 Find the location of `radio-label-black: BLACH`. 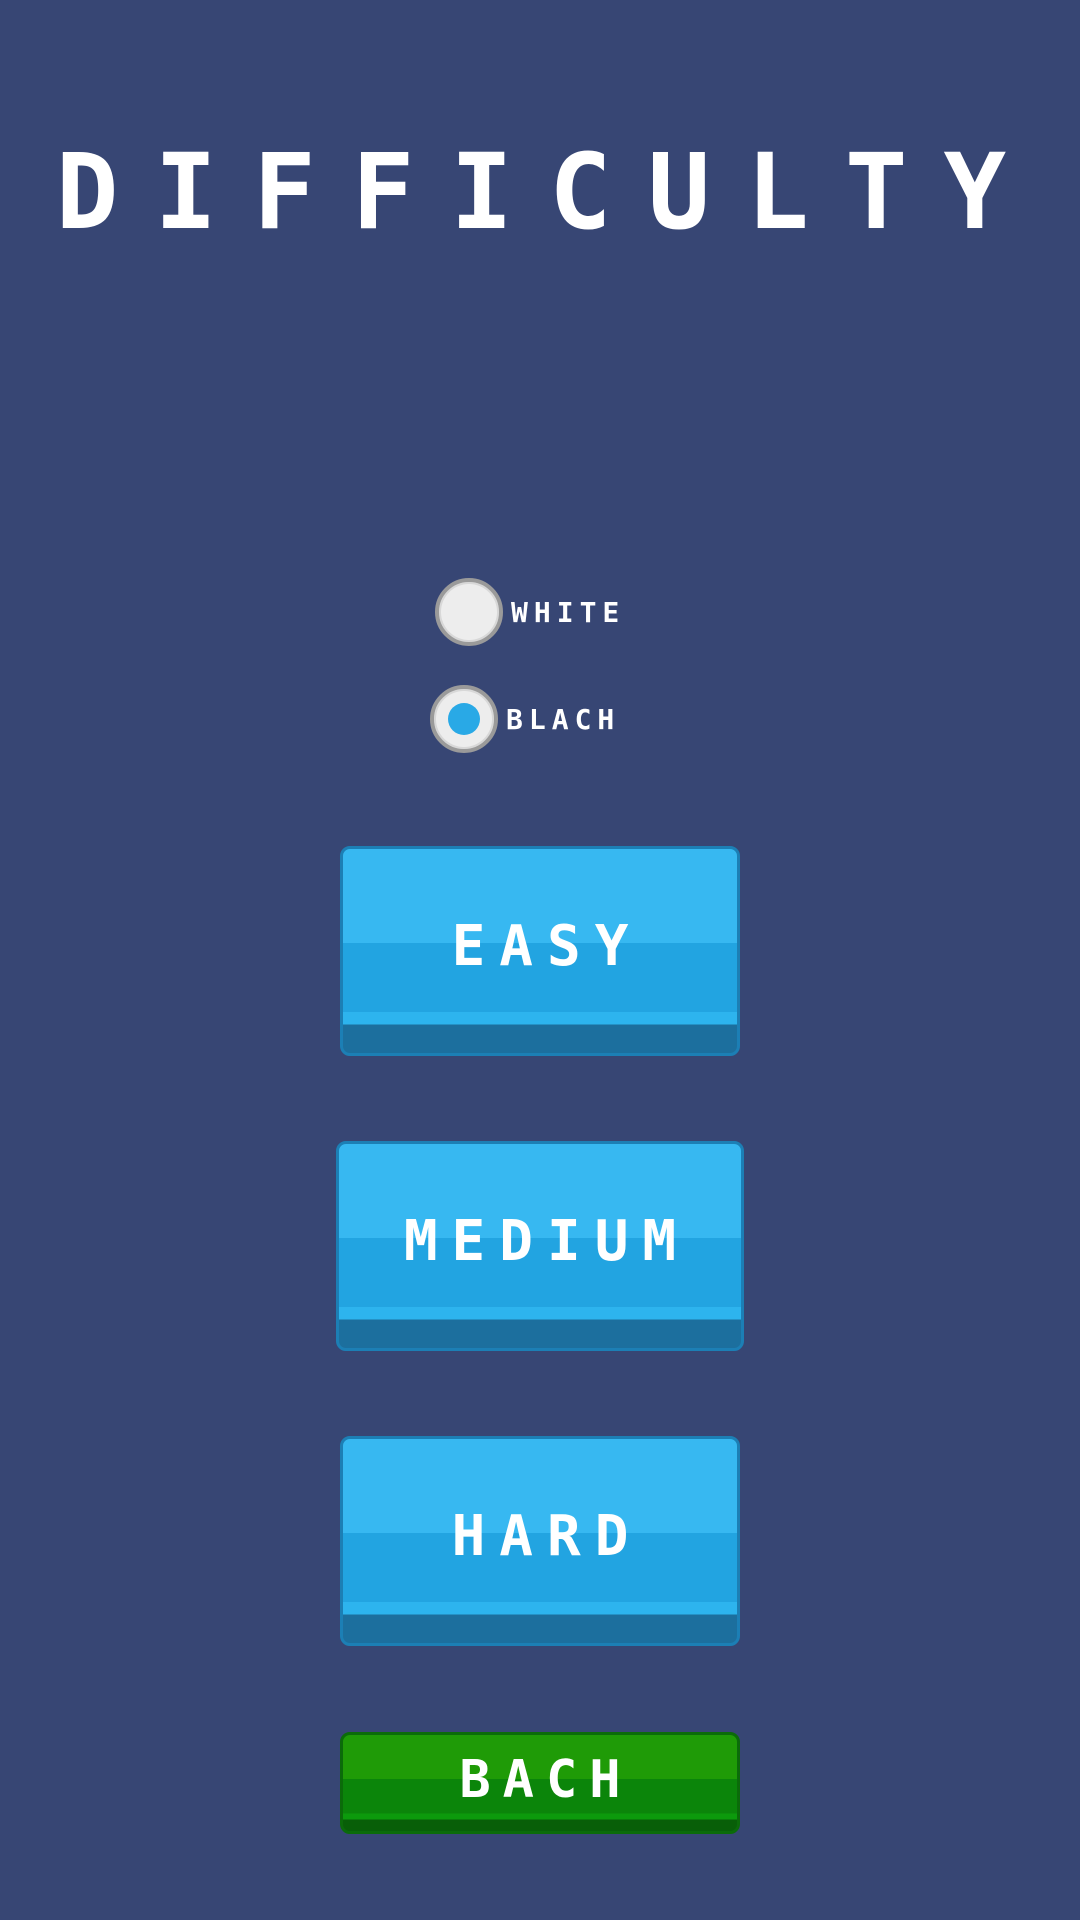

radio-label-black: BLACH is located at coordinates (563, 719).